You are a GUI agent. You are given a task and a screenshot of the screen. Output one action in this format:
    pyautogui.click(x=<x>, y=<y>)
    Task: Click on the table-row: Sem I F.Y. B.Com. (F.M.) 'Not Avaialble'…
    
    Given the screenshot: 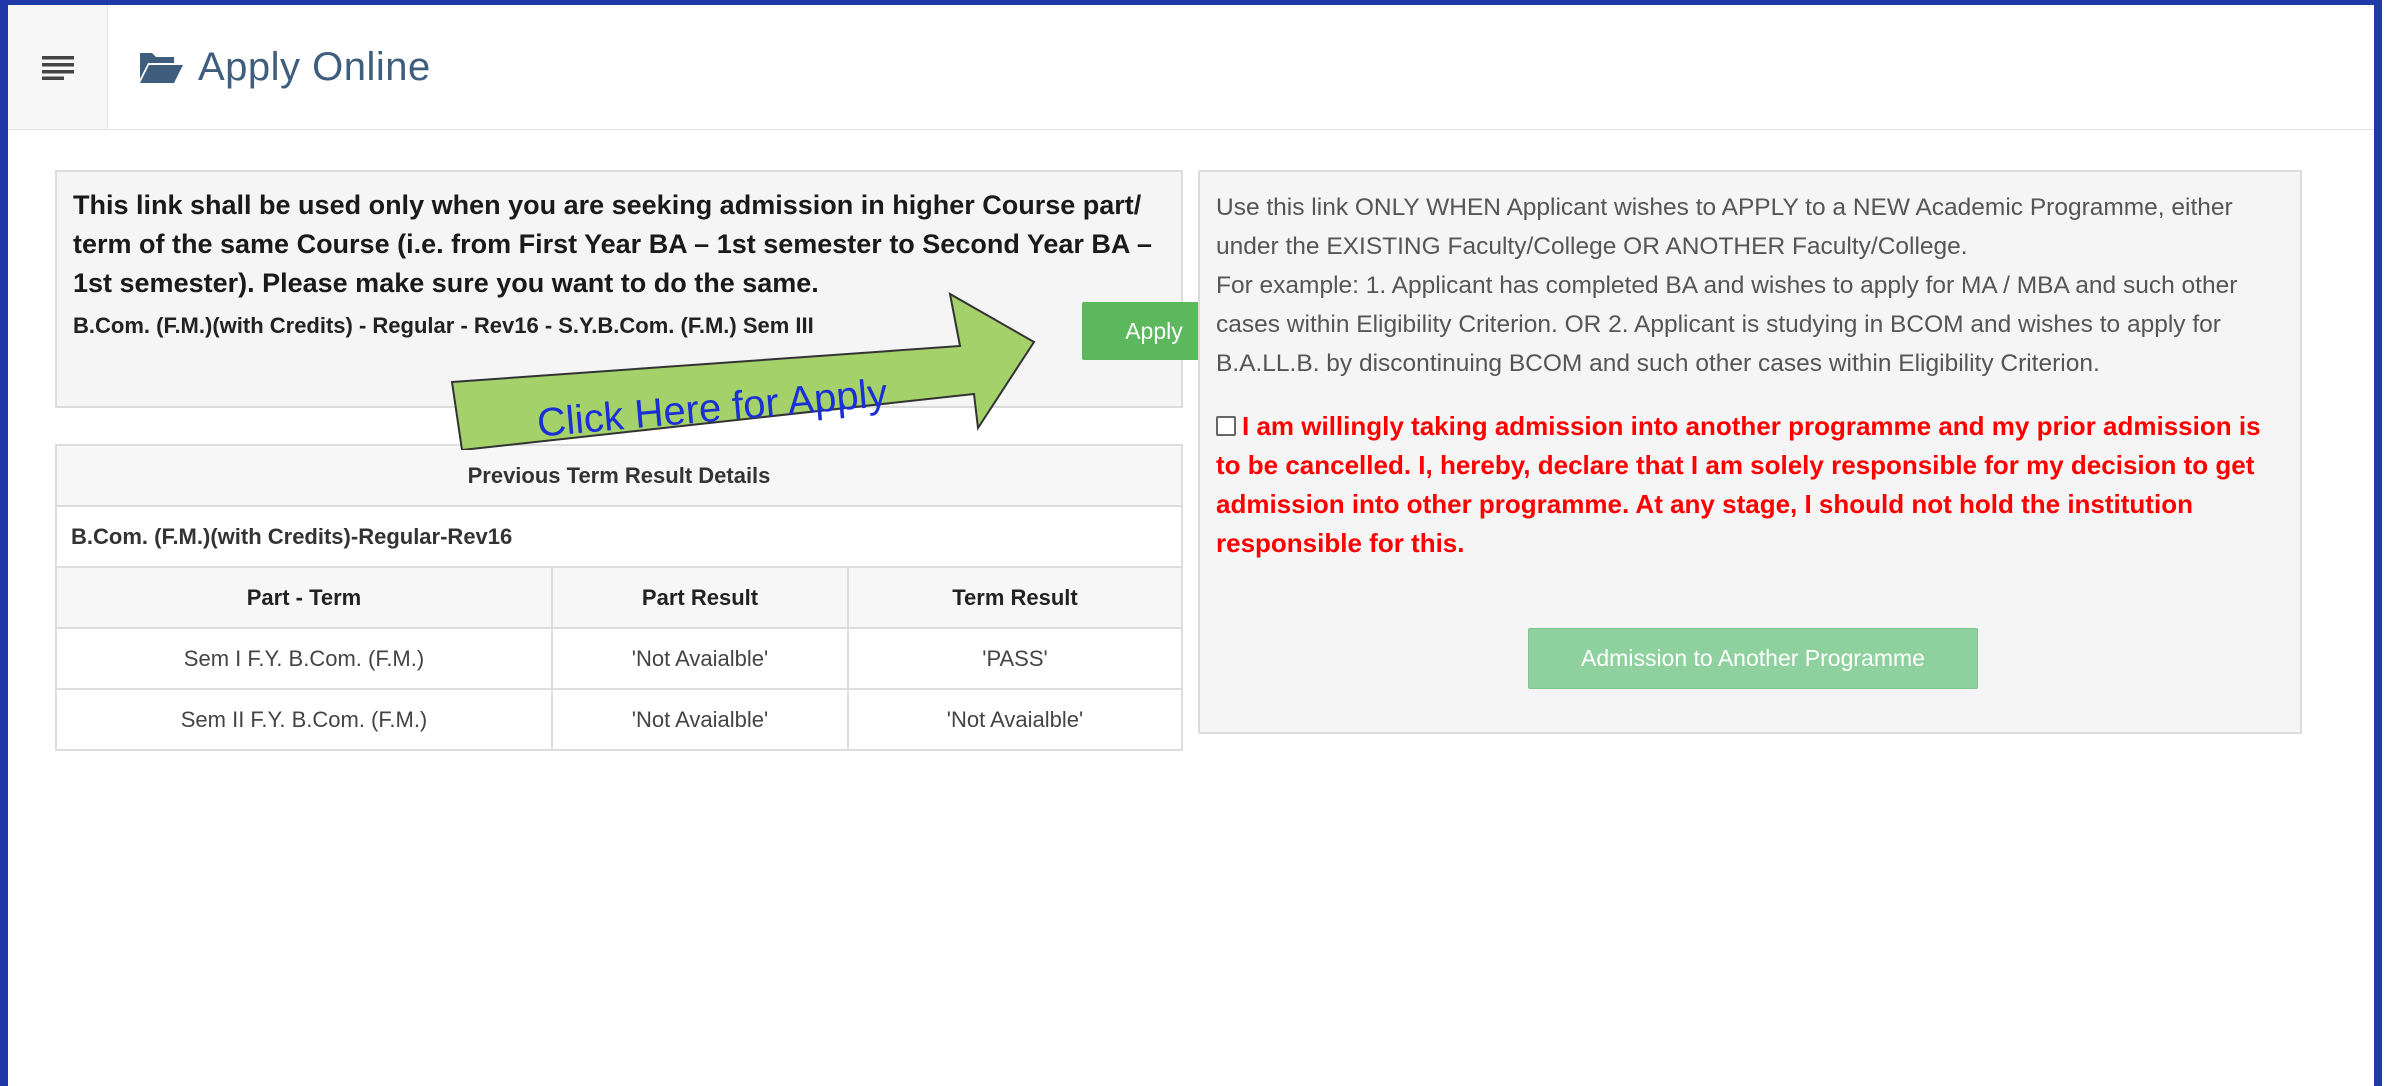 What is the action you would take?
    pyautogui.click(x=619, y=658)
    